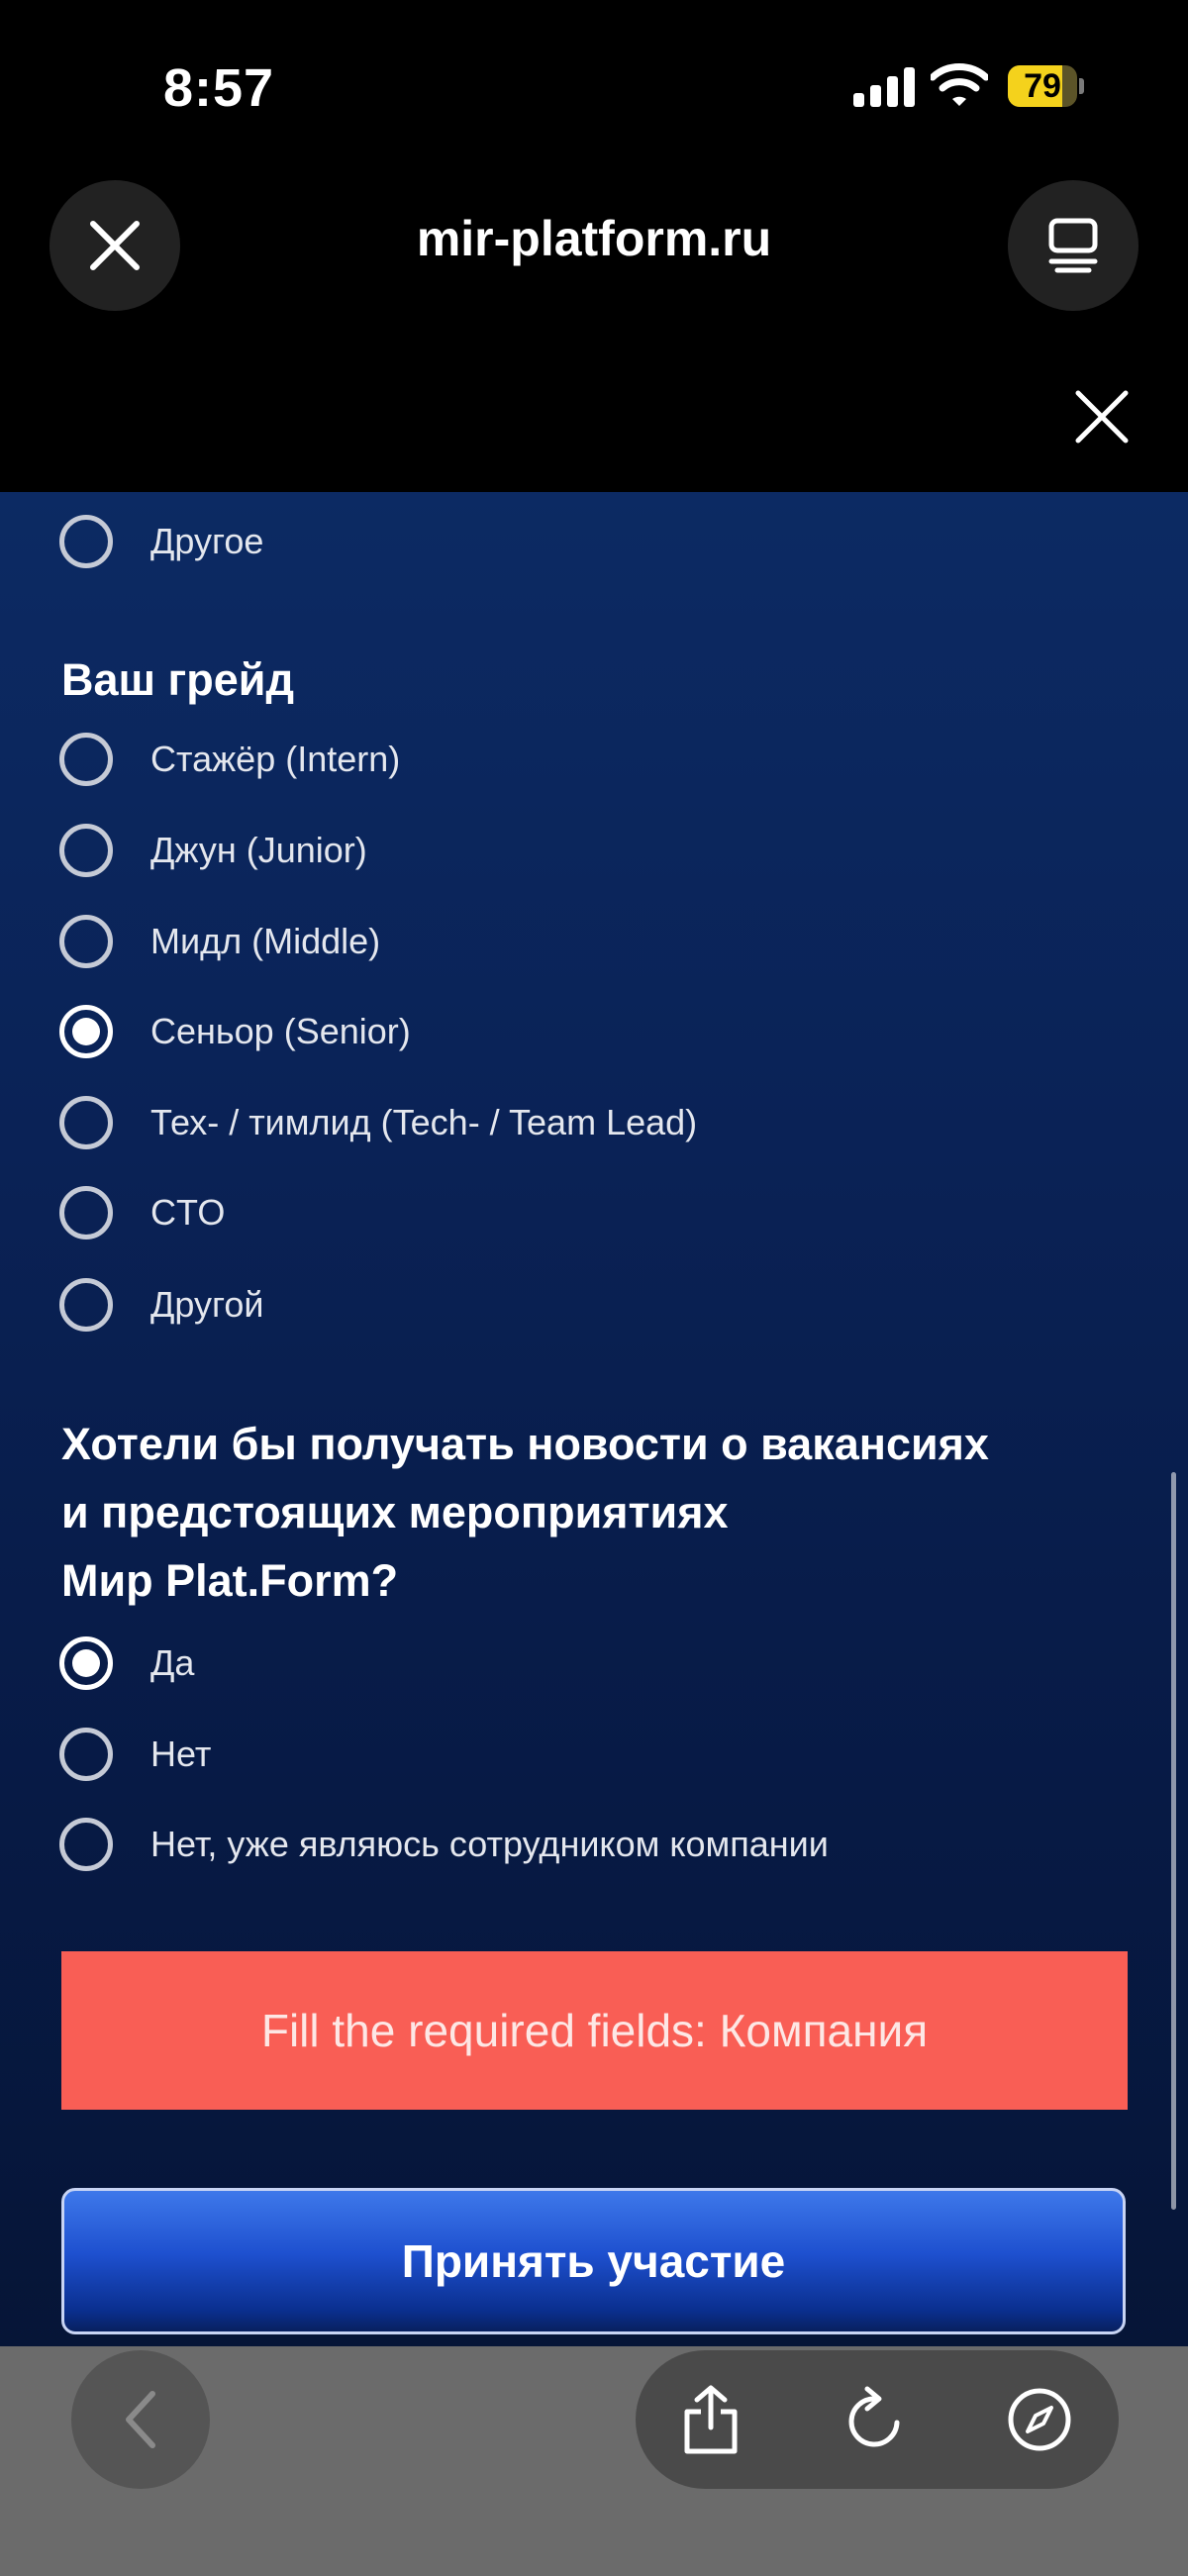 The width and height of the screenshot is (1188, 2576). Describe the element at coordinates (126, 1664) in the screenshot. I see `radio-option-yes: Да` at that location.